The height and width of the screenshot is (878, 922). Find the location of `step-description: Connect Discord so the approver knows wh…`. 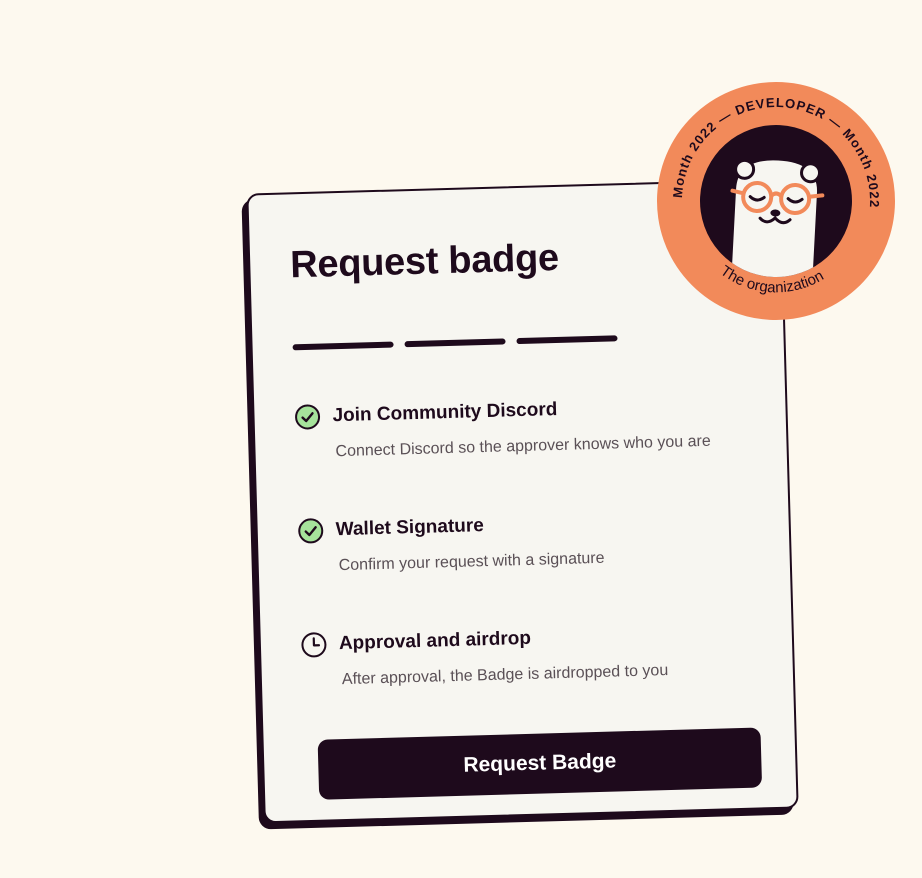

step-description: Connect Discord so the approver knows wh… is located at coordinates (523, 446).